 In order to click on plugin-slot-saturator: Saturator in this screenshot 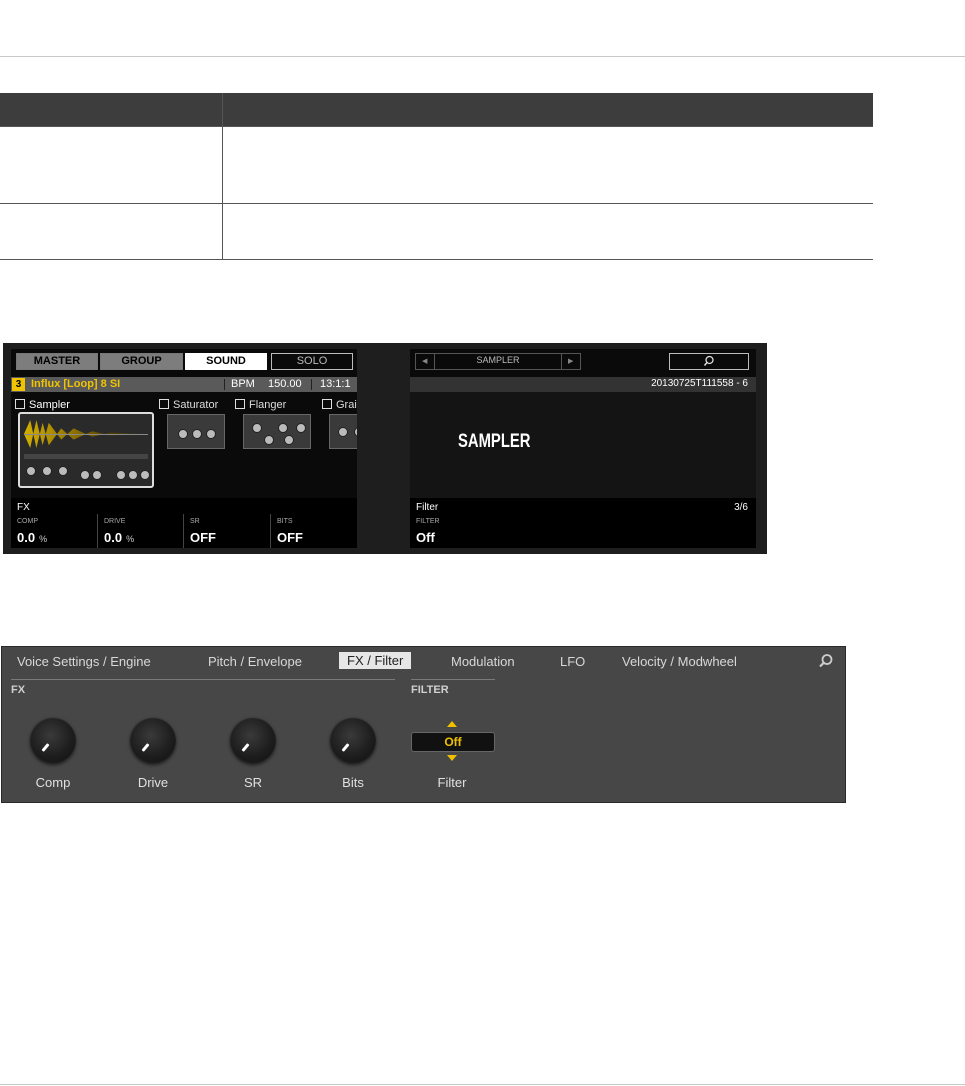, I will do `click(188, 405)`.